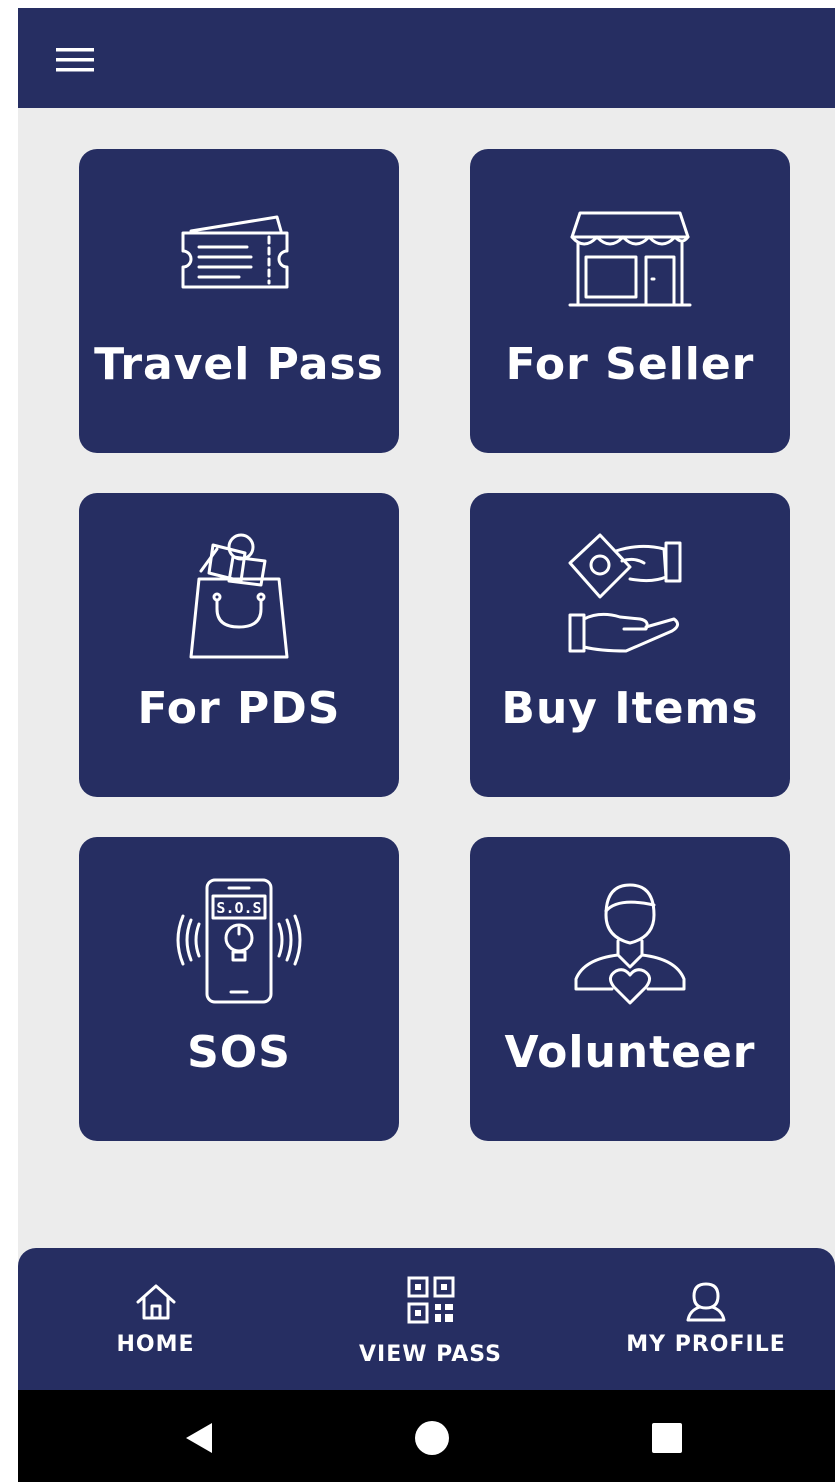  I want to click on home-circle-icon, so click(432, 1438).